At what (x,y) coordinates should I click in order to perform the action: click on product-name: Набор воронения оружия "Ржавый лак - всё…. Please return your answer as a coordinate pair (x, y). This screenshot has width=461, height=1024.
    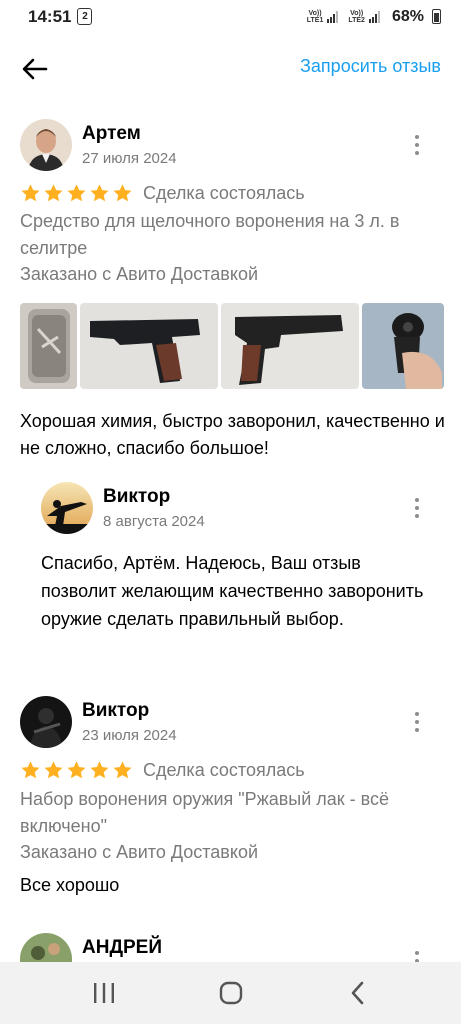
    Looking at the image, I should click on (232, 813).